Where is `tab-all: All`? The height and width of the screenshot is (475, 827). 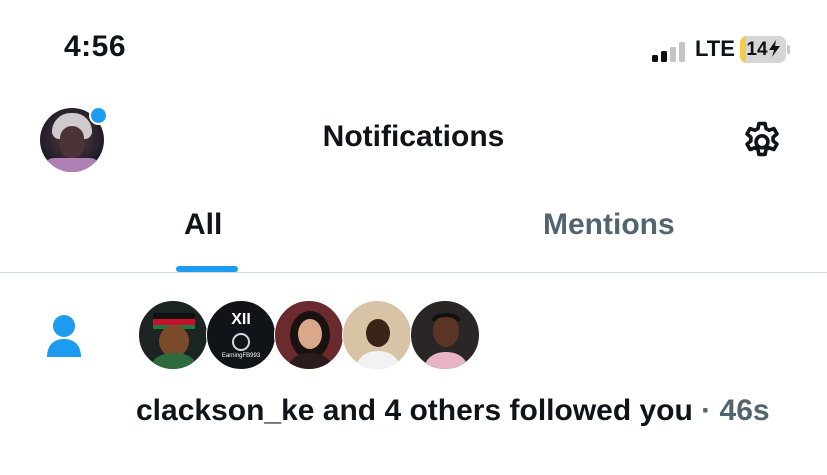
tab-all: All is located at coordinates (203, 225).